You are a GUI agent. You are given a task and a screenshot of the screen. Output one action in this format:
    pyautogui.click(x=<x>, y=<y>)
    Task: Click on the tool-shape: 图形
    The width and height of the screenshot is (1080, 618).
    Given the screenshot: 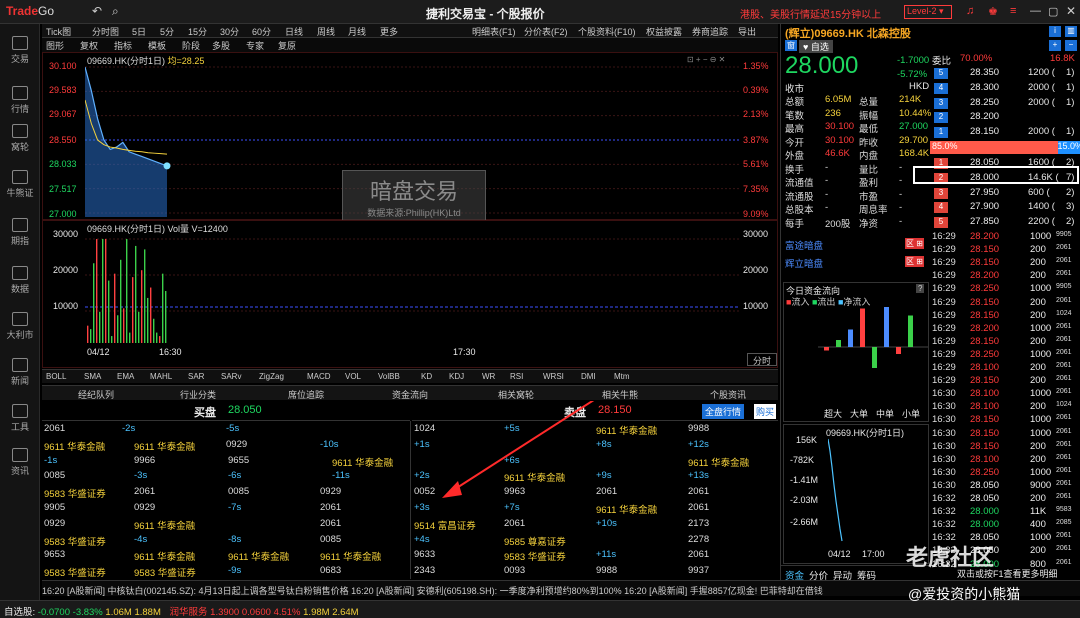 What is the action you would take?
    pyautogui.click(x=55, y=45)
    